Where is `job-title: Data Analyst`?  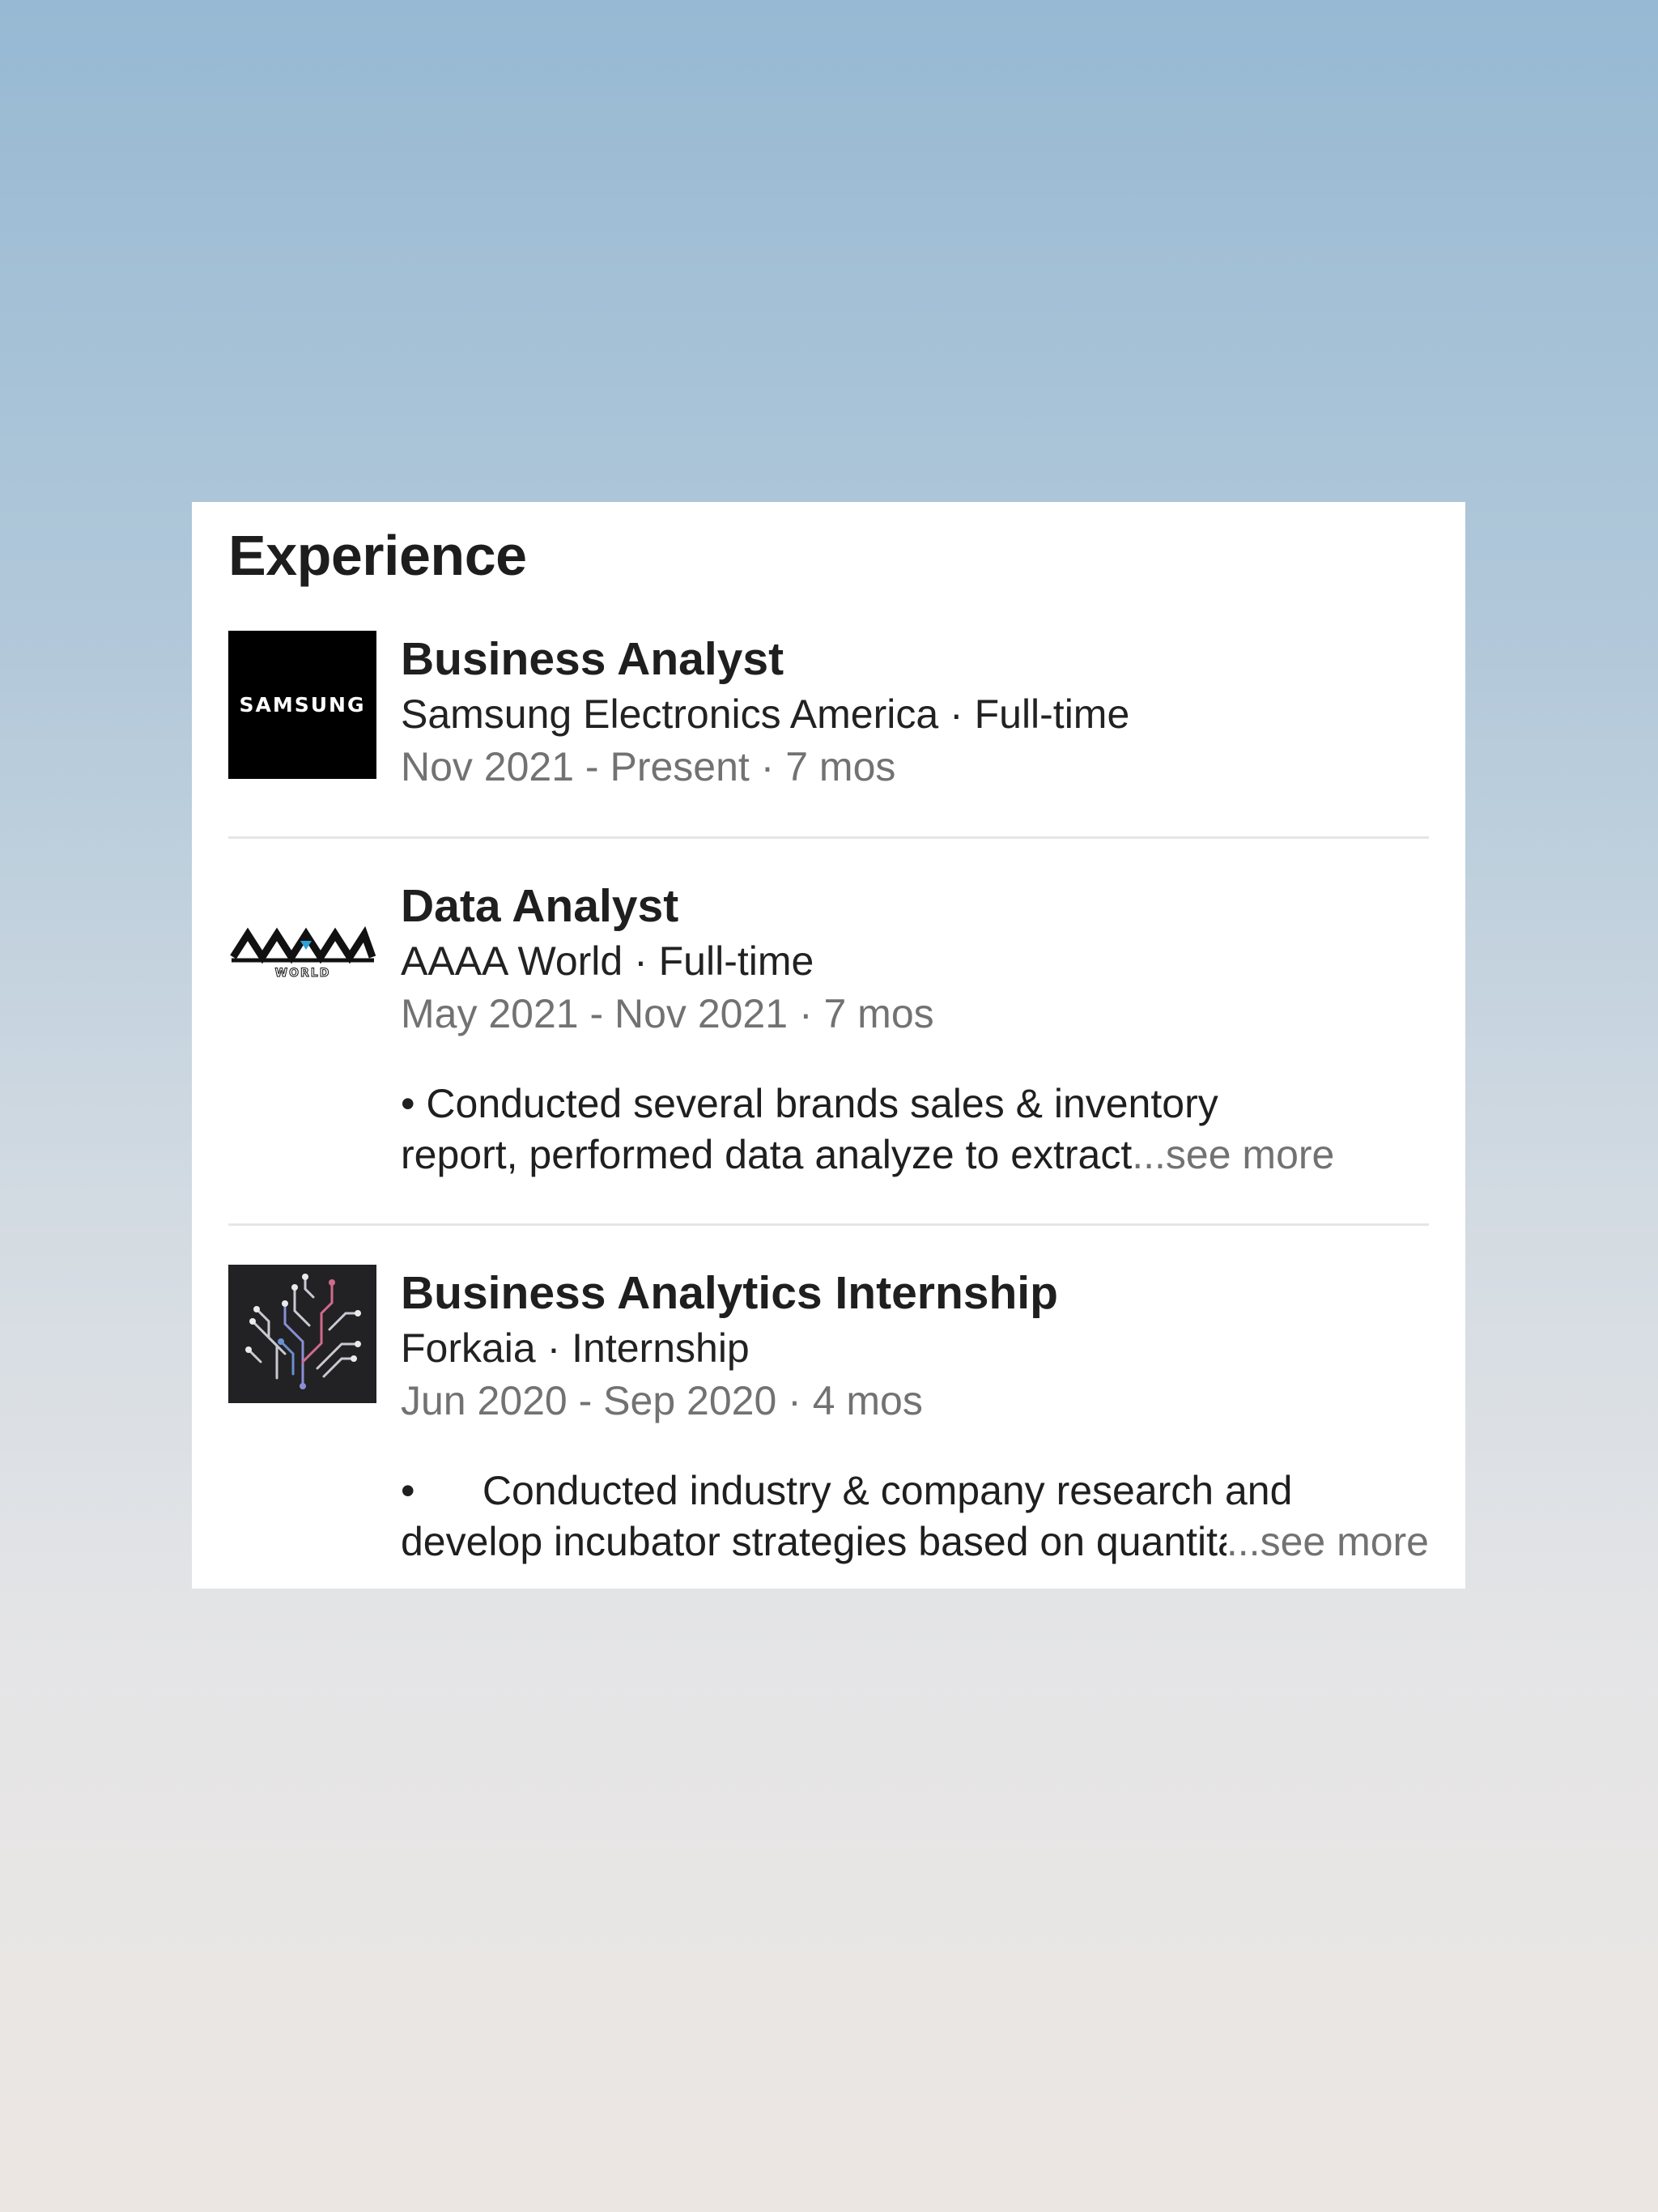 job-title: Data Analyst is located at coordinates (915, 906).